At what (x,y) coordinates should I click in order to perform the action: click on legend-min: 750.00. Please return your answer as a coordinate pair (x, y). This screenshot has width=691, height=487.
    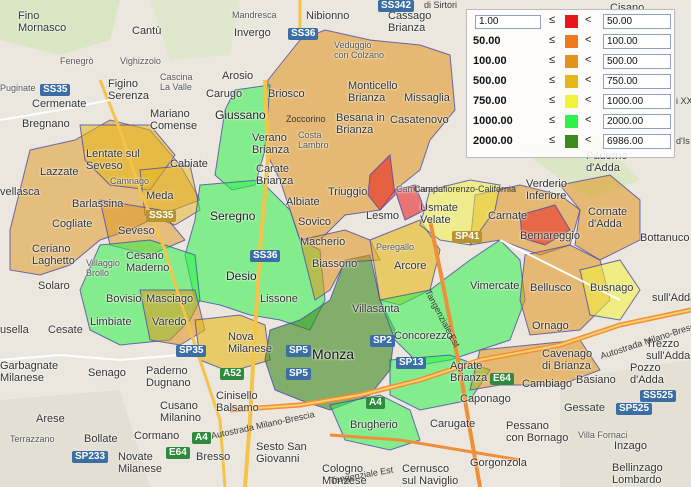
    Looking at the image, I should click on (490, 101).